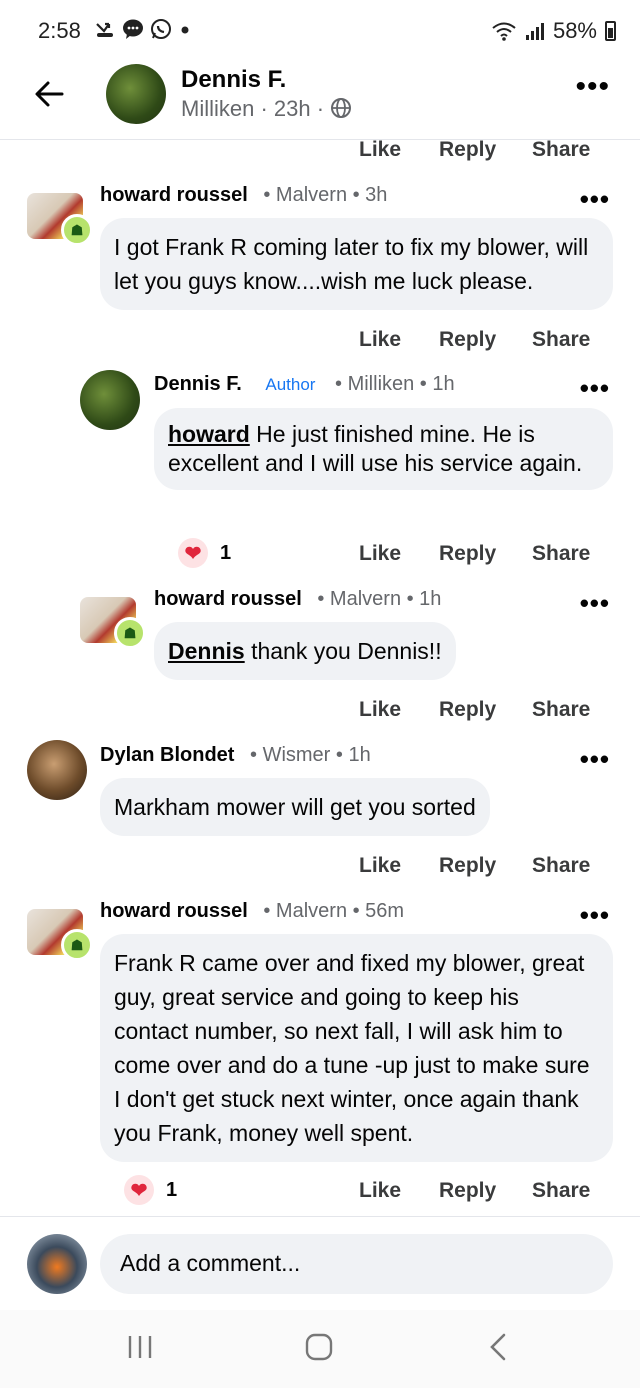 This screenshot has width=640, height=1388. I want to click on dot-icon, so click(185, 30).